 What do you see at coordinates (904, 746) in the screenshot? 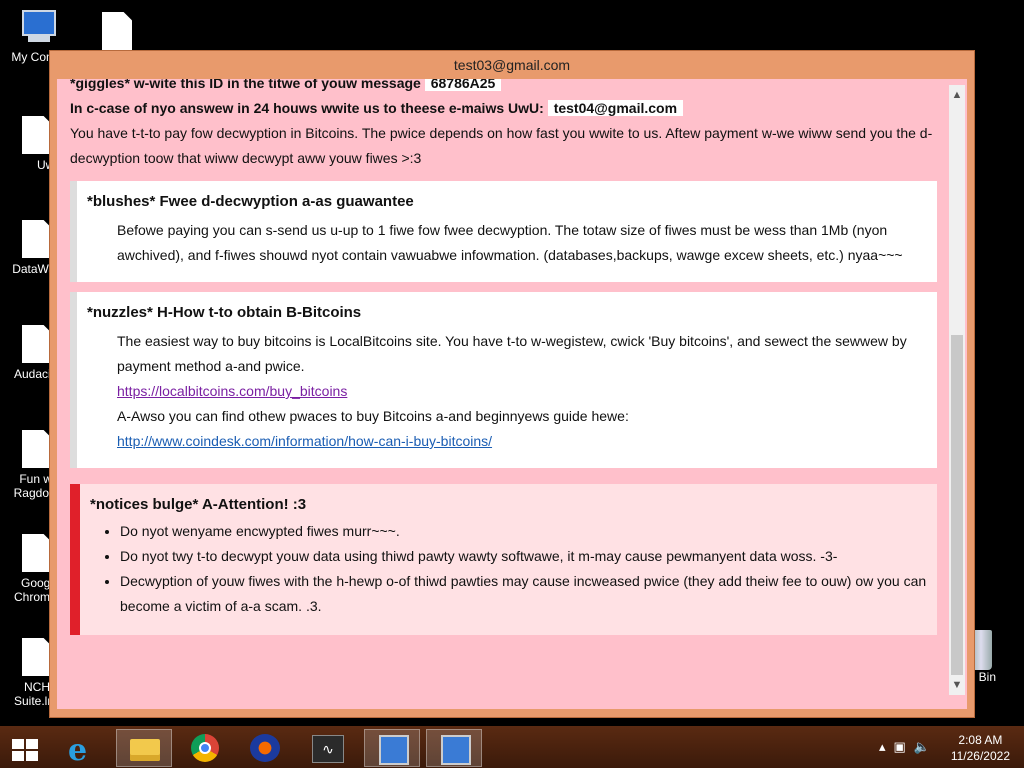
I see `network-icon: ▣` at bounding box center [904, 746].